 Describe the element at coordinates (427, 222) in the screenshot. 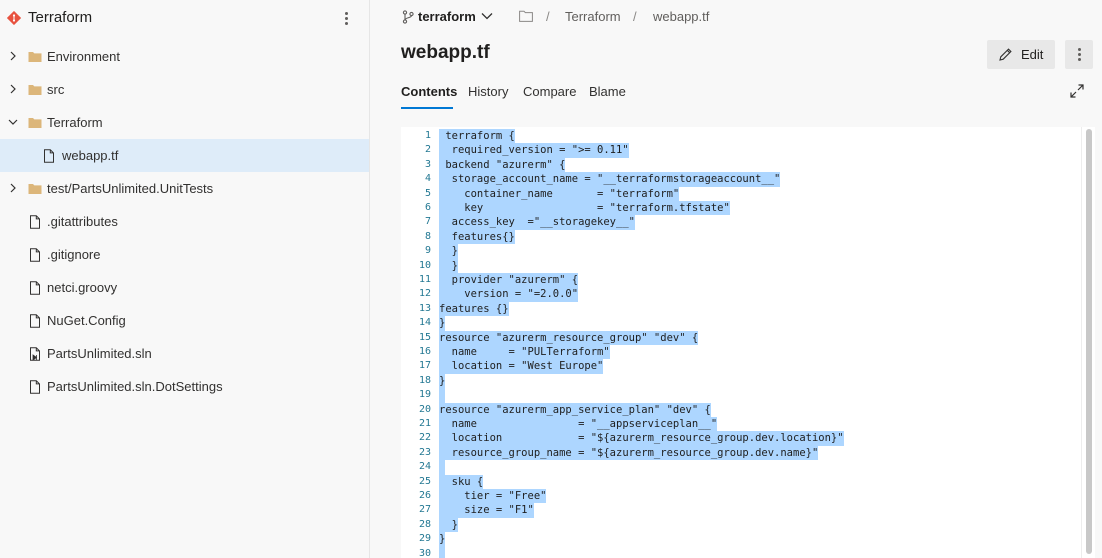

I see `line-number: 7` at that location.